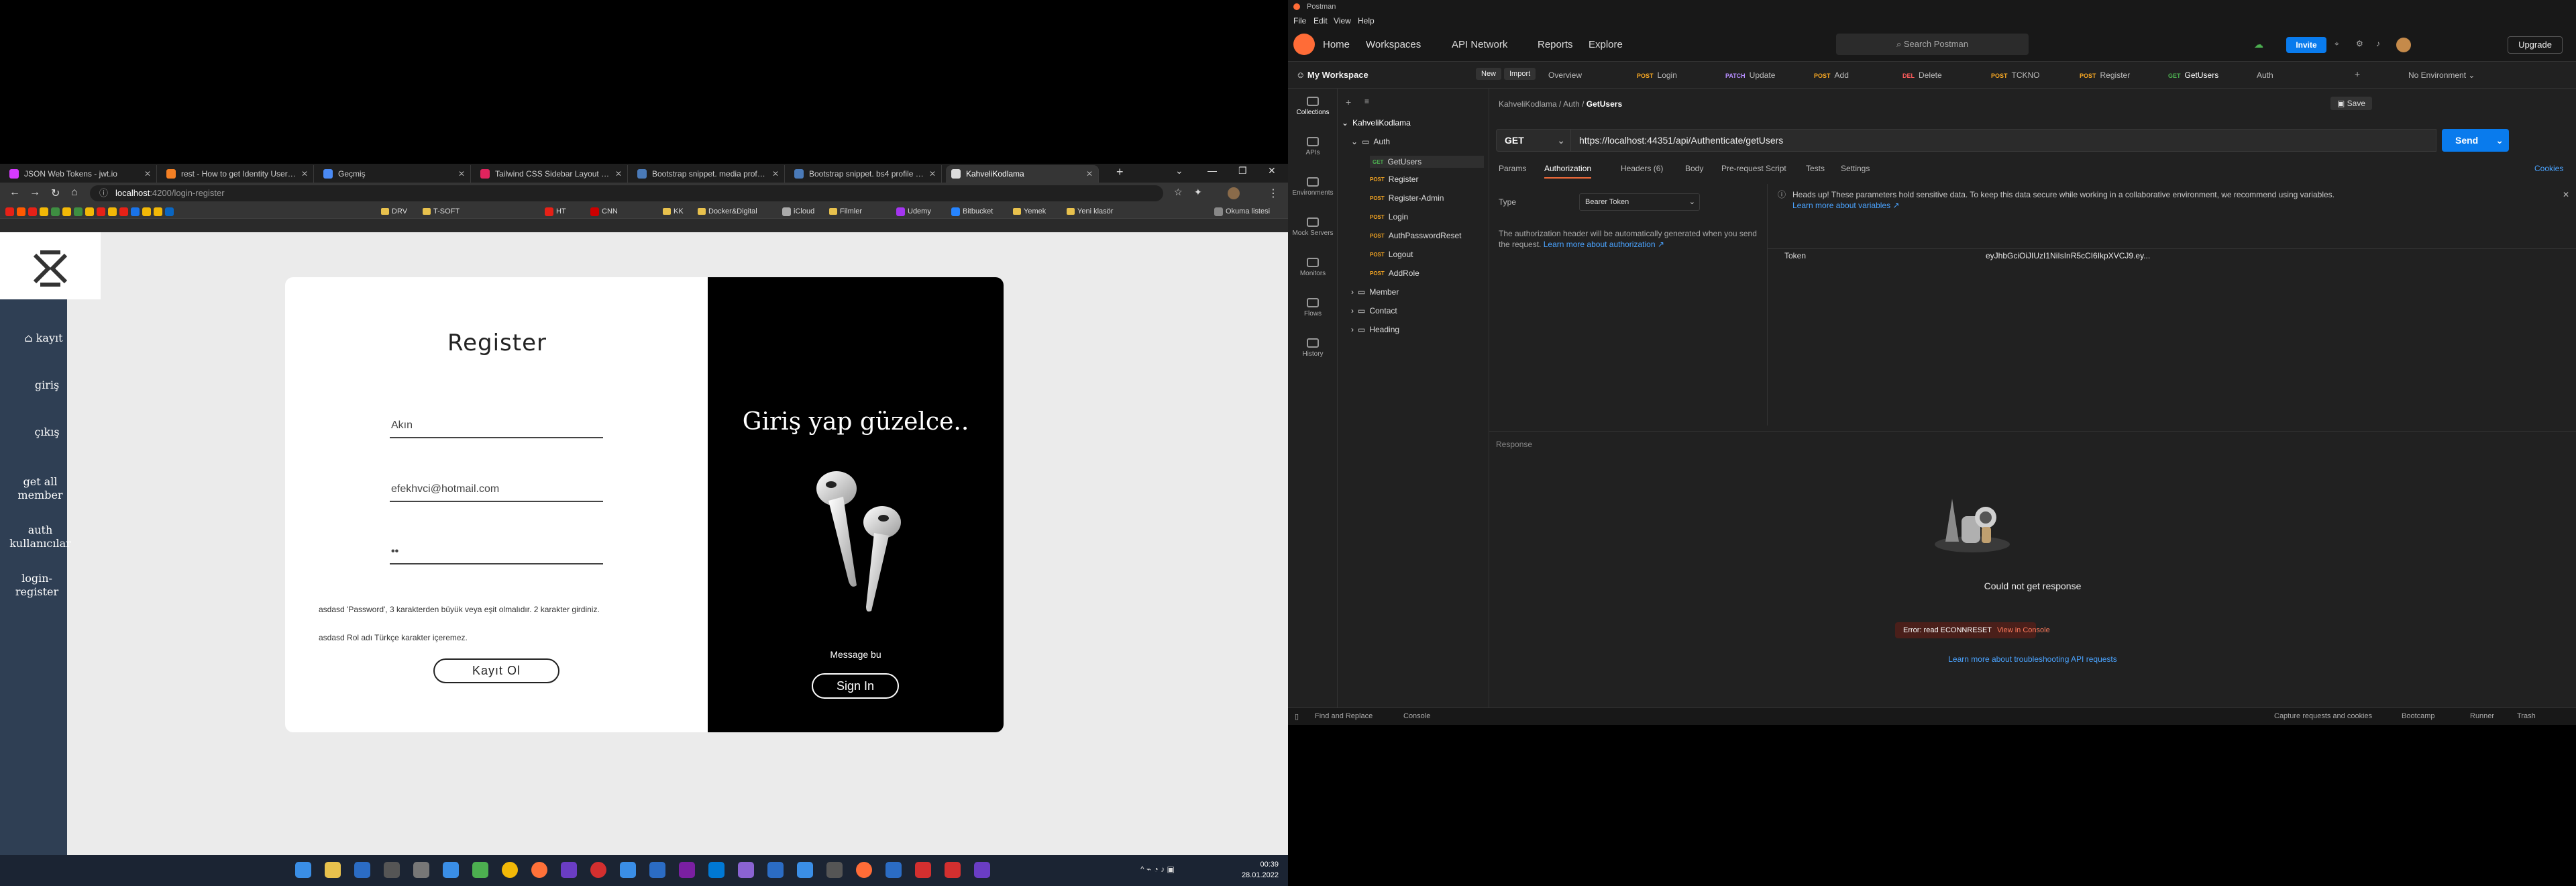  I want to click on nav-explore: Explore, so click(1606, 45).